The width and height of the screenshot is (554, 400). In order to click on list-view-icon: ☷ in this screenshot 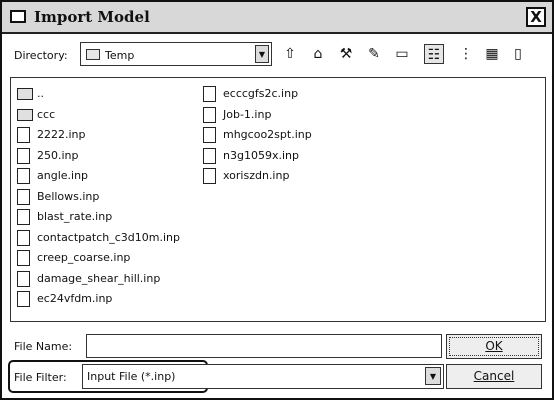, I will do `click(434, 54)`.